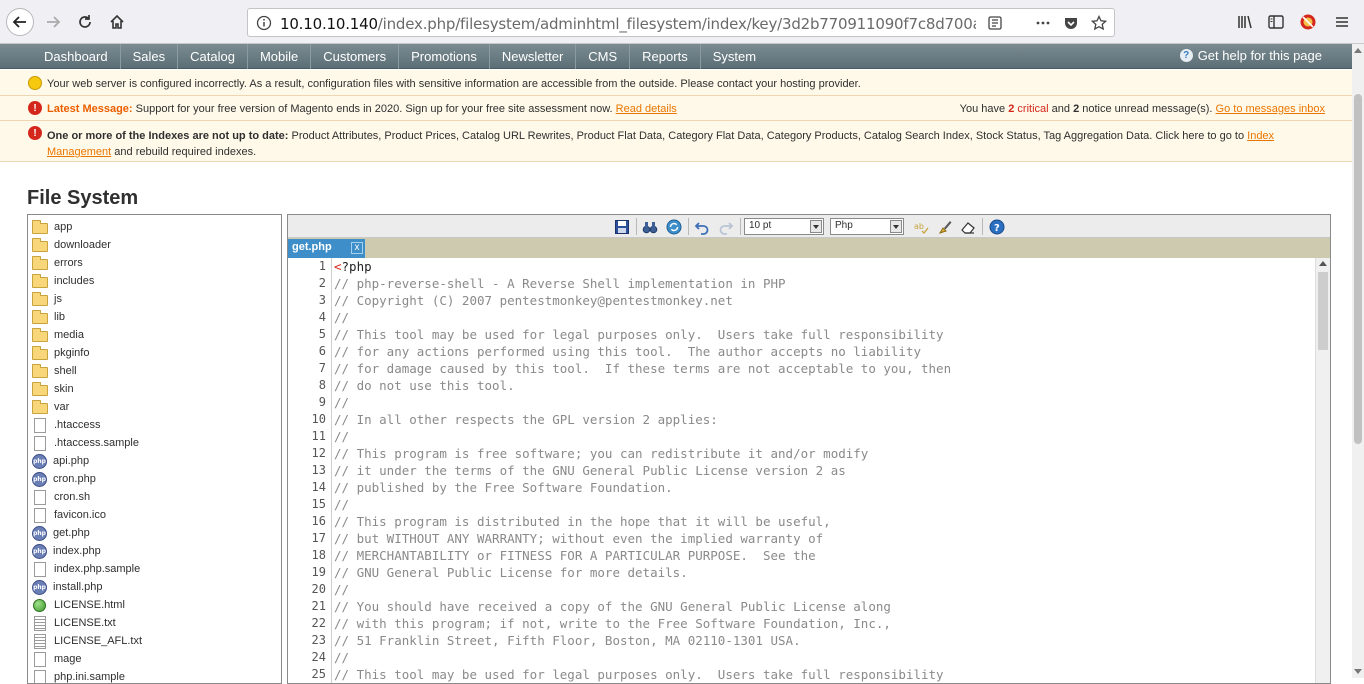 The height and width of the screenshot is (684, 1364). What do you see at coordinates (58, 335) in the screenshot?
I see `folder-item: media` at bounding box center [58, 335].